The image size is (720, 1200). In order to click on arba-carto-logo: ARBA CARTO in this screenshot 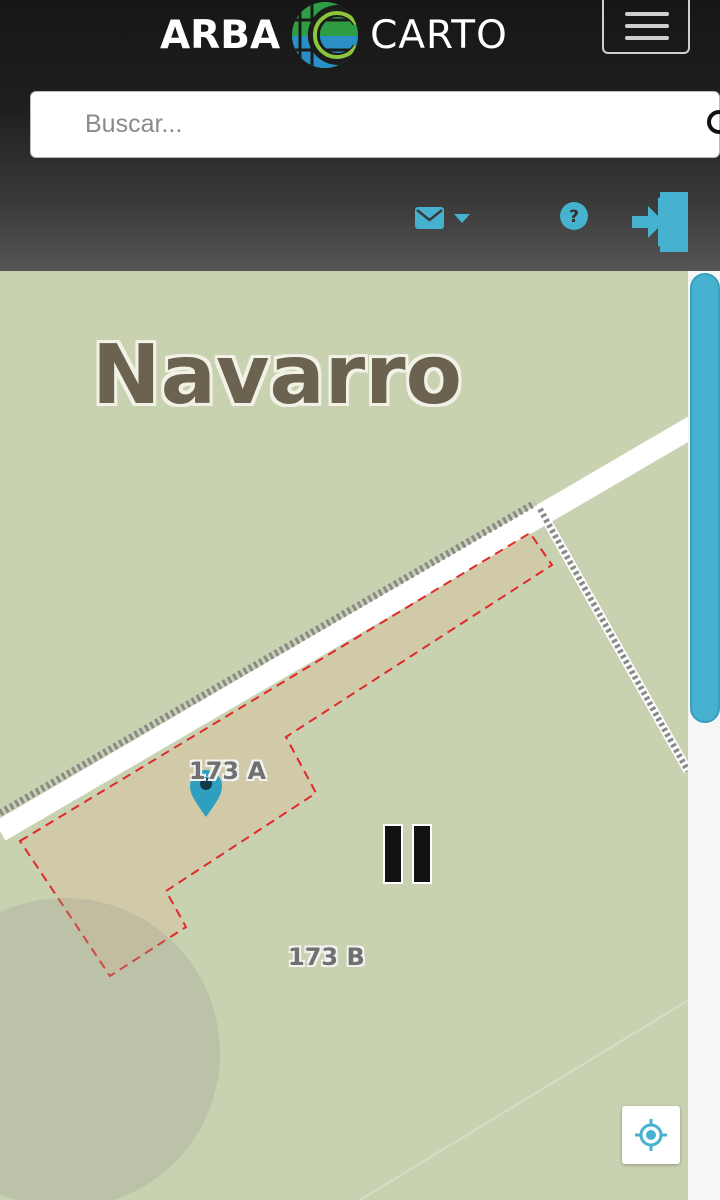, I will do `click(334, 35)`.